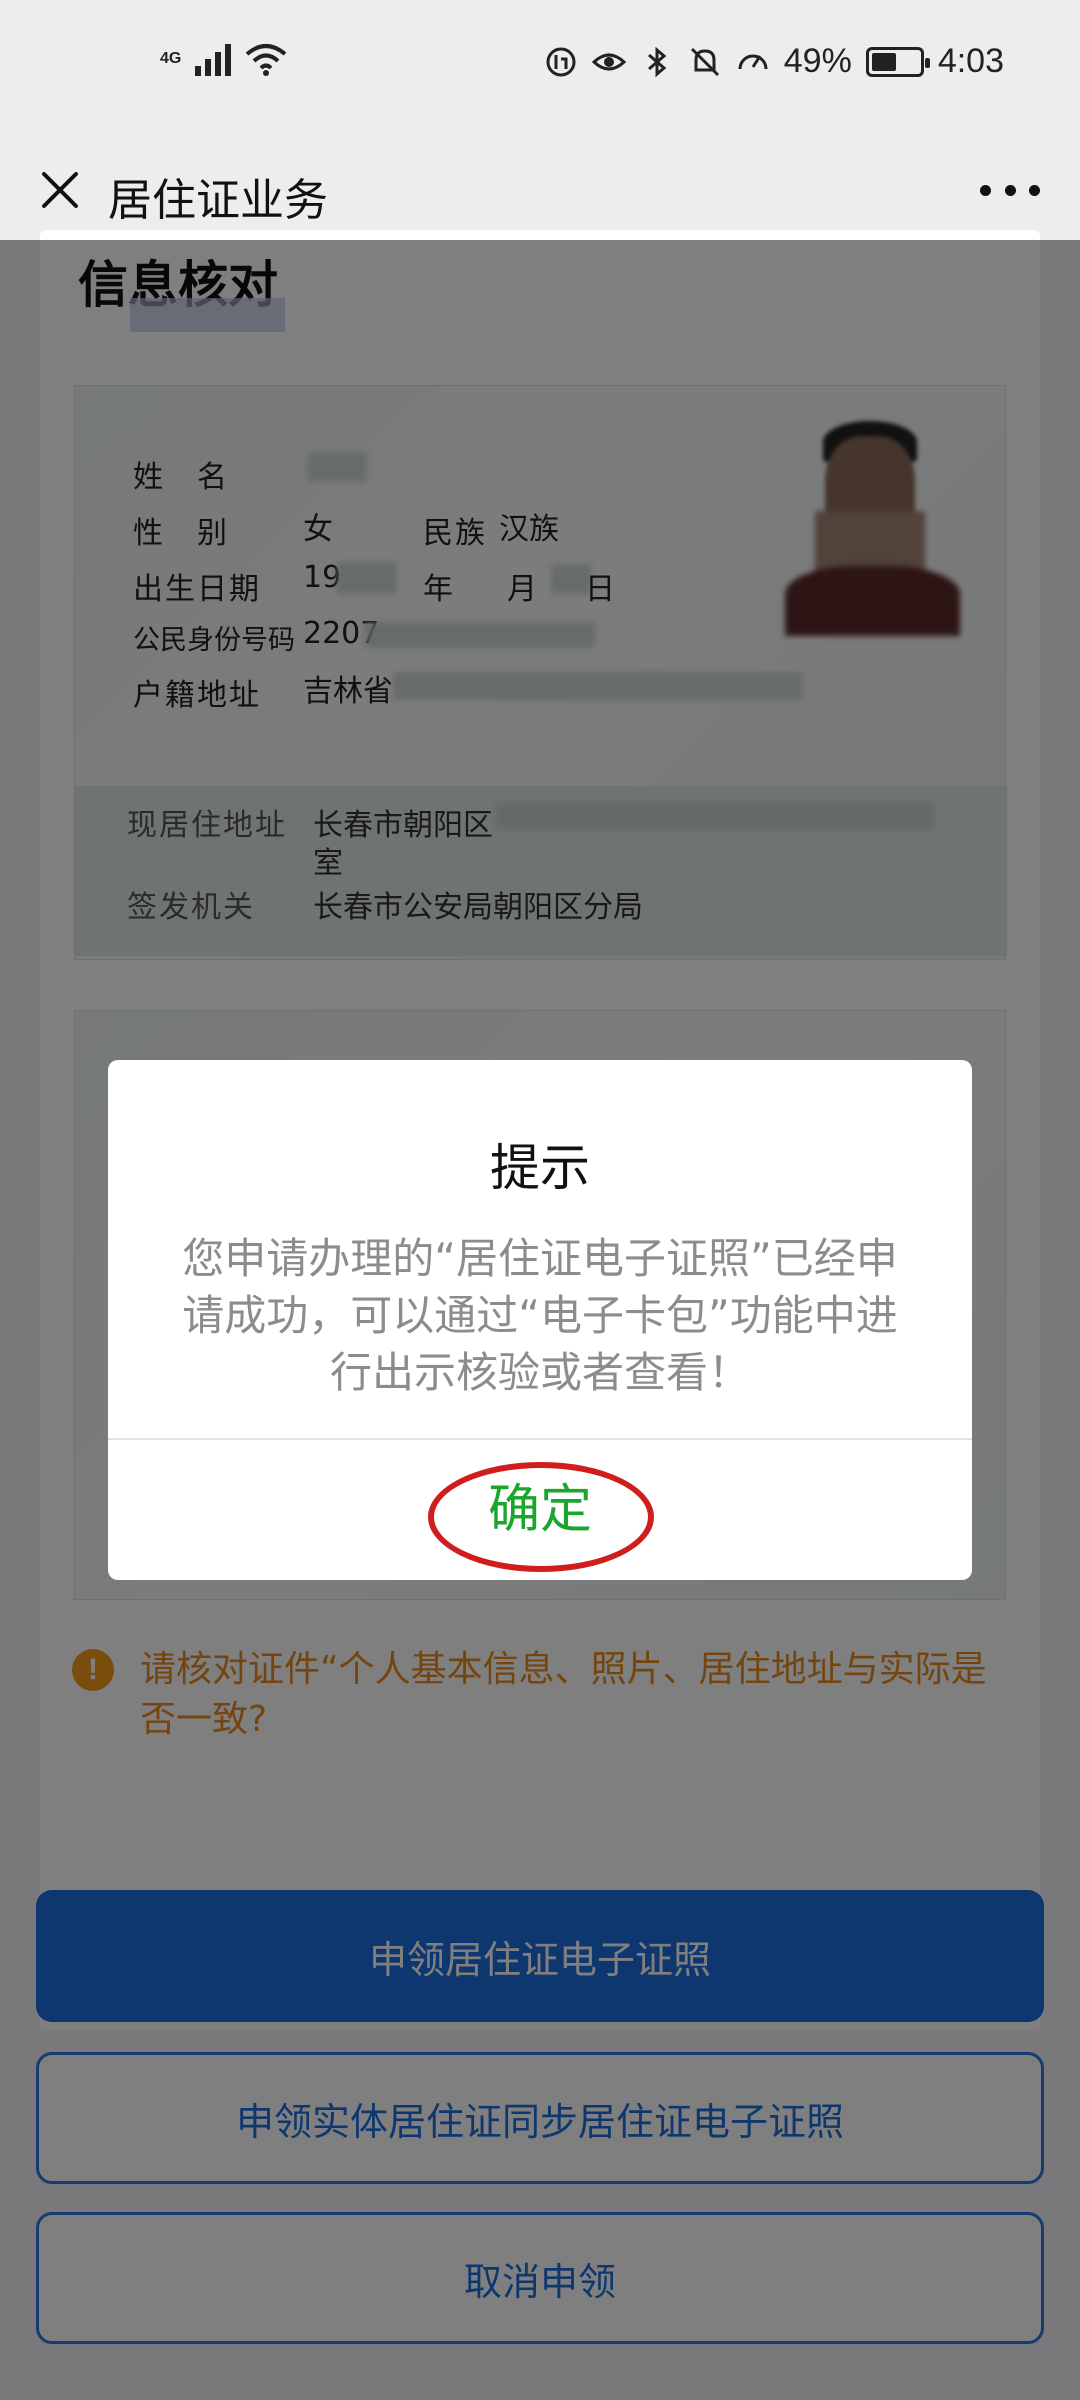  Describe the element at coordinates (540, 70) in the screenshot. I see `status-bar: 4G 49% 4:03` at that location.